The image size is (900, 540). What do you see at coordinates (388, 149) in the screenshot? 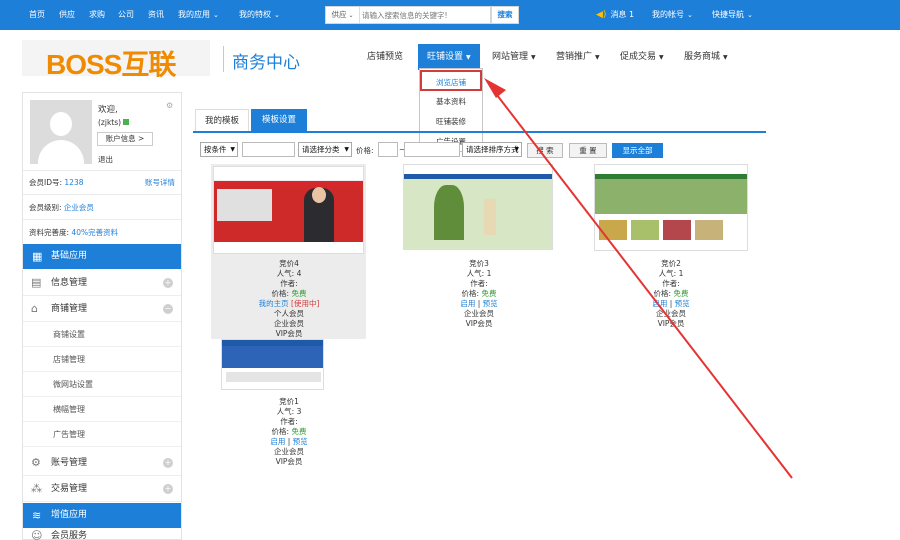
I see `price-min-input` at bounding box center [388, 149].